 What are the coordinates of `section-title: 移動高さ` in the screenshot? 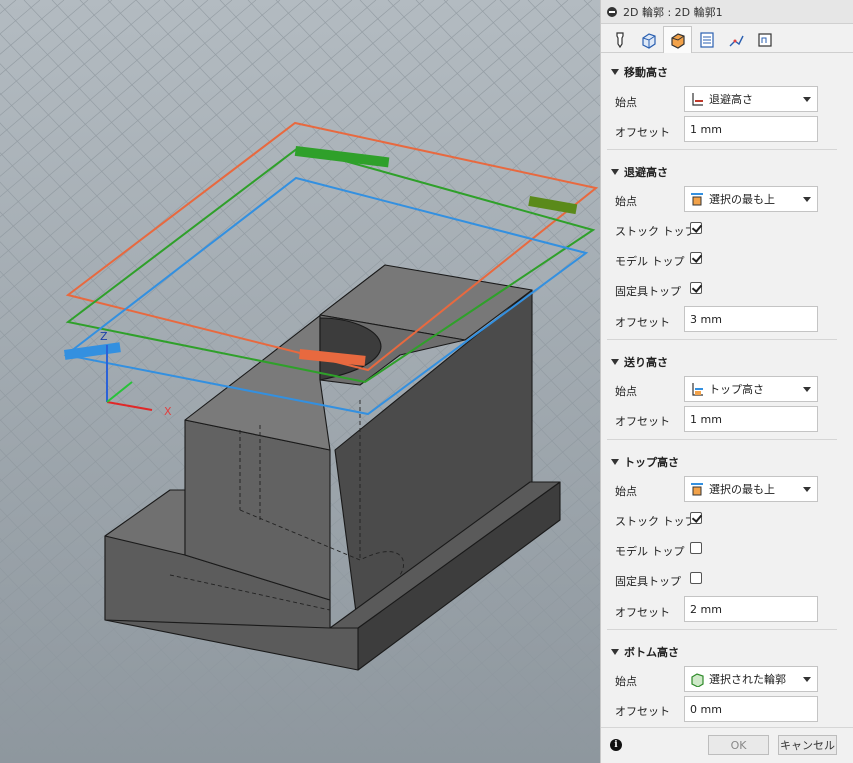 It's located at (646, 72).